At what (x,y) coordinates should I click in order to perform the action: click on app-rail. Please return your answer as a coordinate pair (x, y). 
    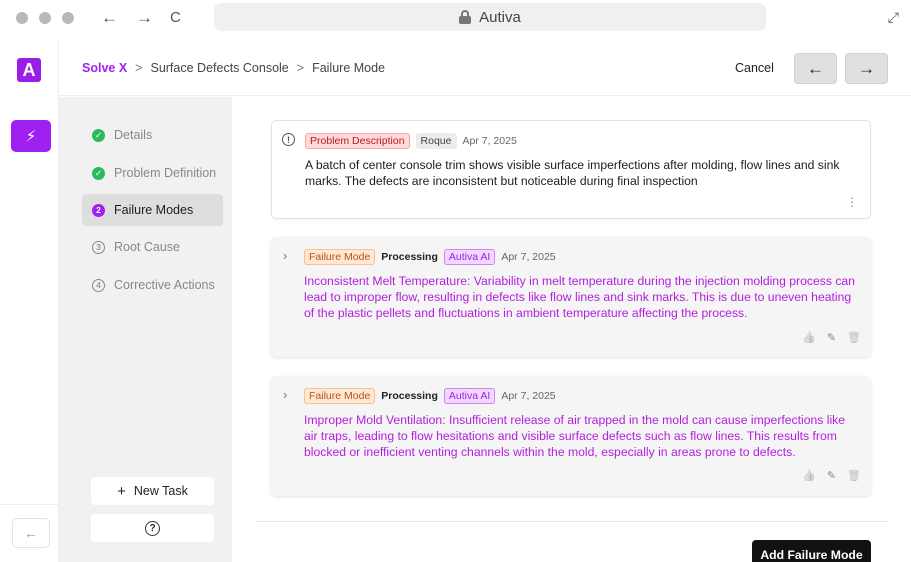
    Looking at the image, I should click on (29, 300).